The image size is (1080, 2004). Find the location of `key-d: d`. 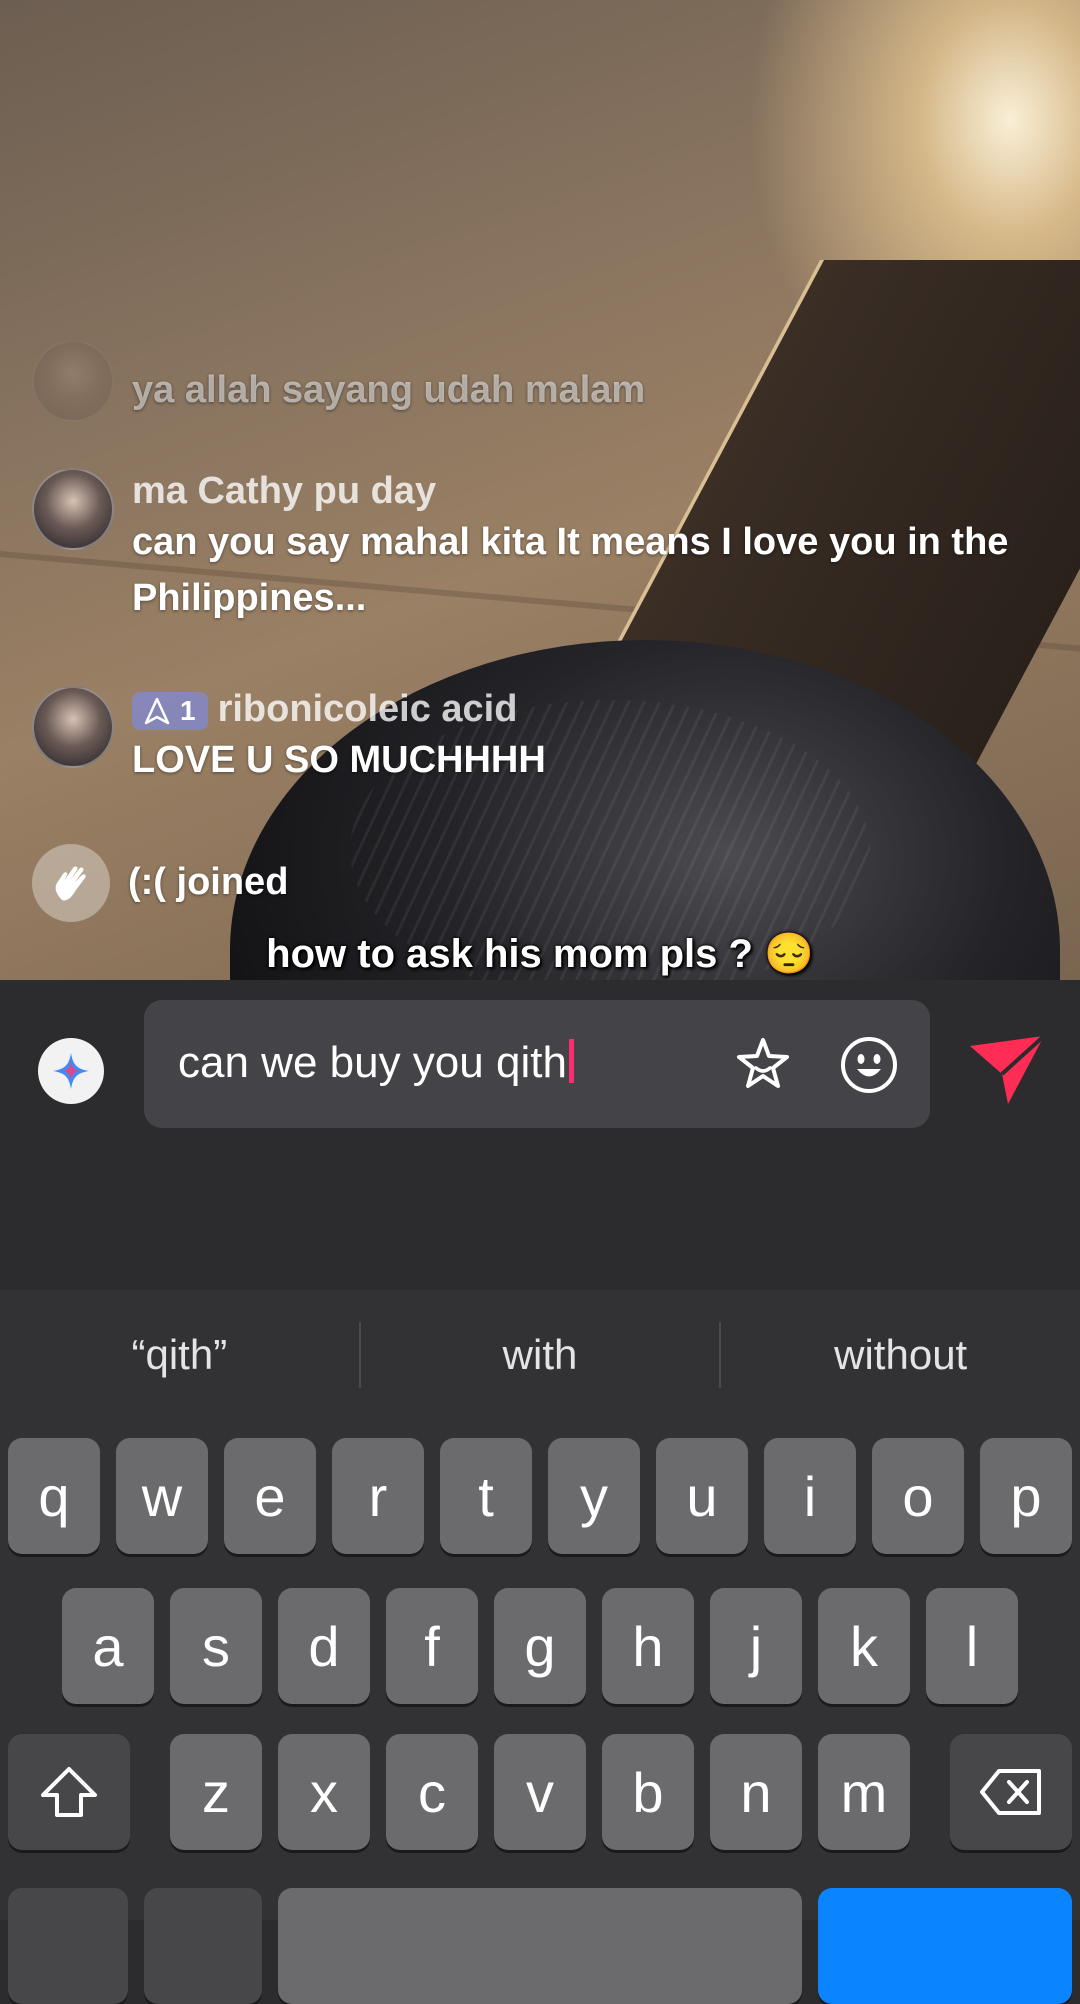

key-d: d is located at coordinates (324, 1646).